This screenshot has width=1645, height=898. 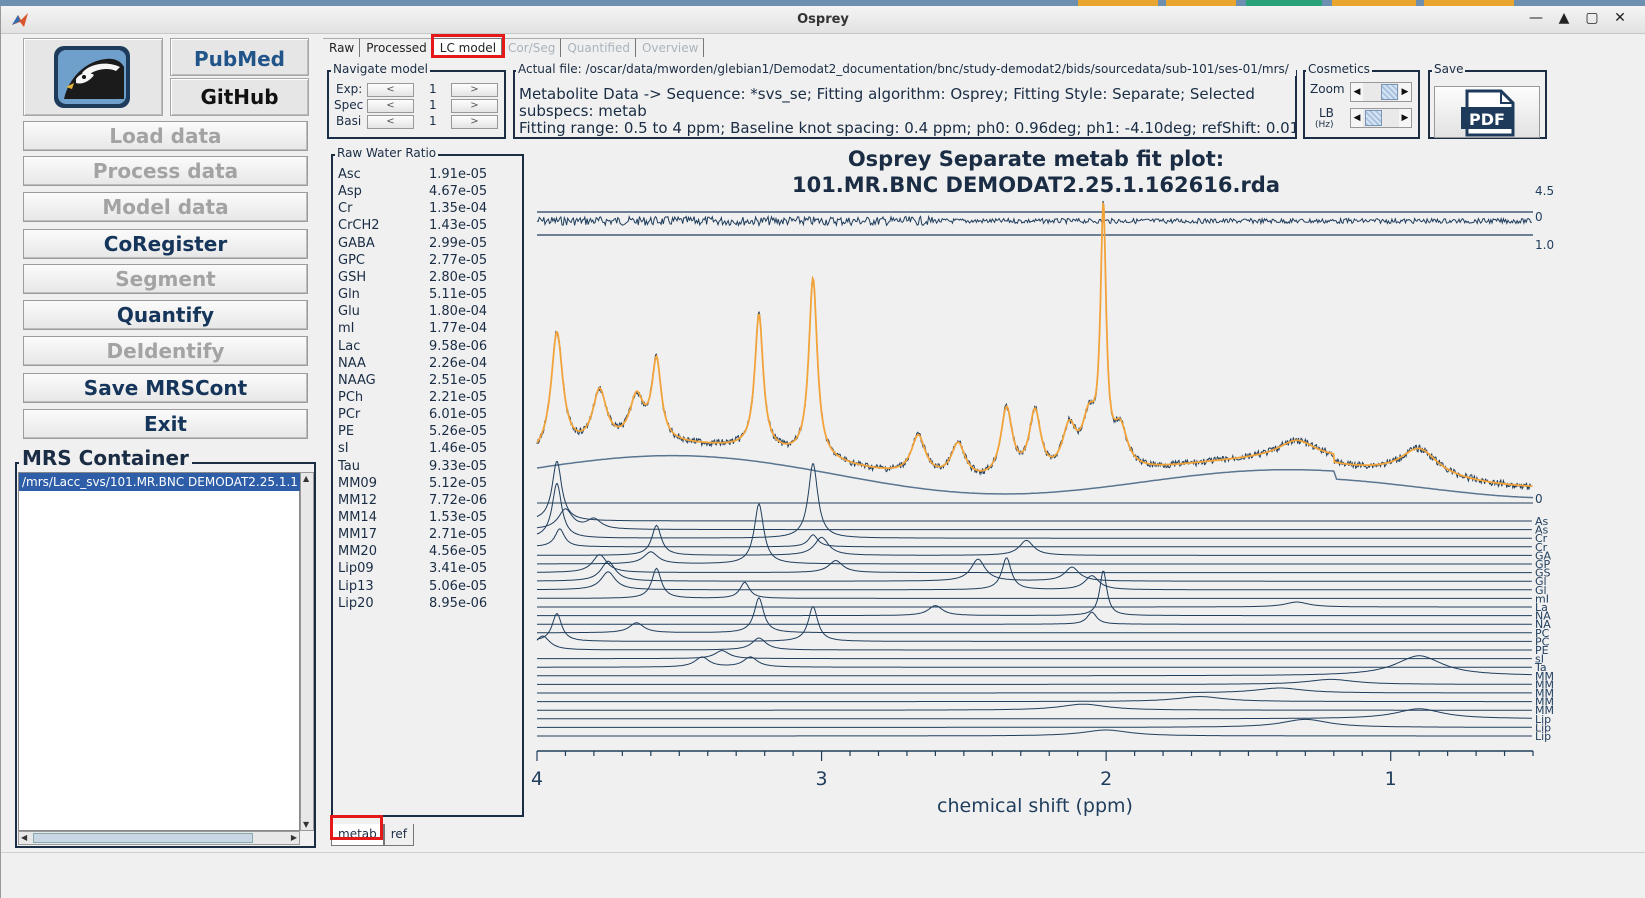 I want to click on exp-next-button: >, so click(x=474, y=90).